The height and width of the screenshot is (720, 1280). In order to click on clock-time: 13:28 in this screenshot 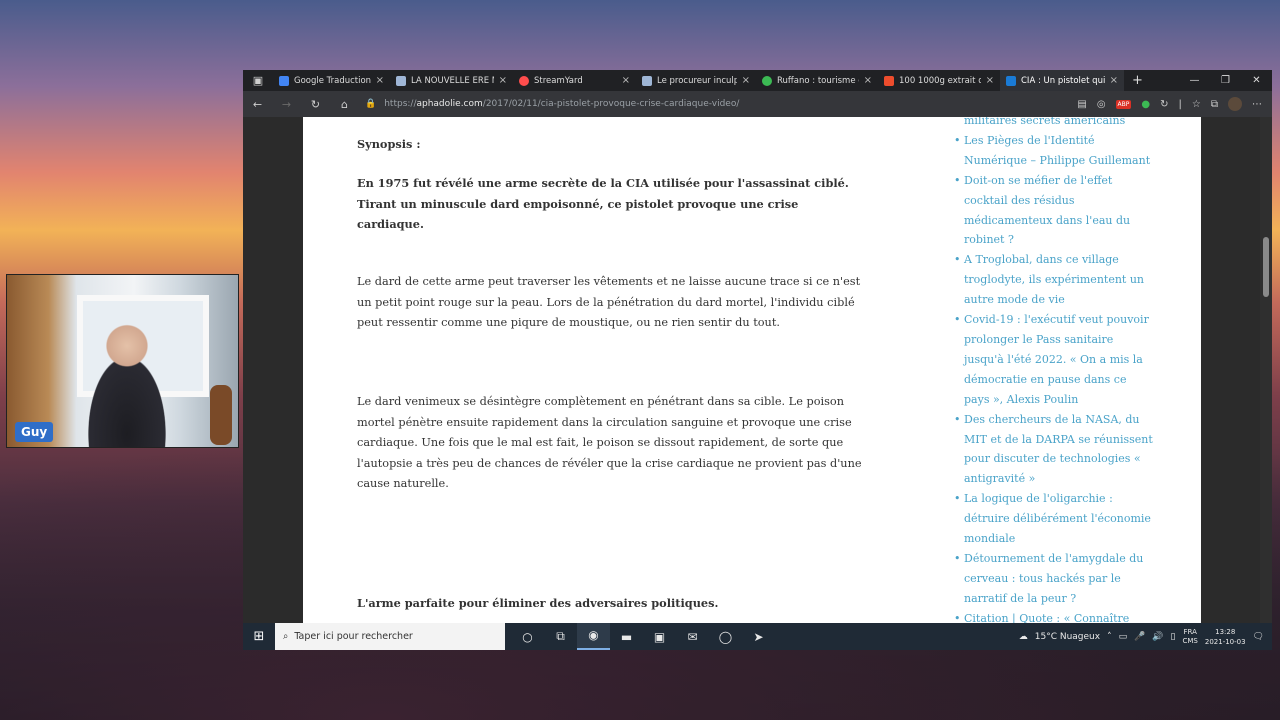, I will do `click(1225, 631)`.